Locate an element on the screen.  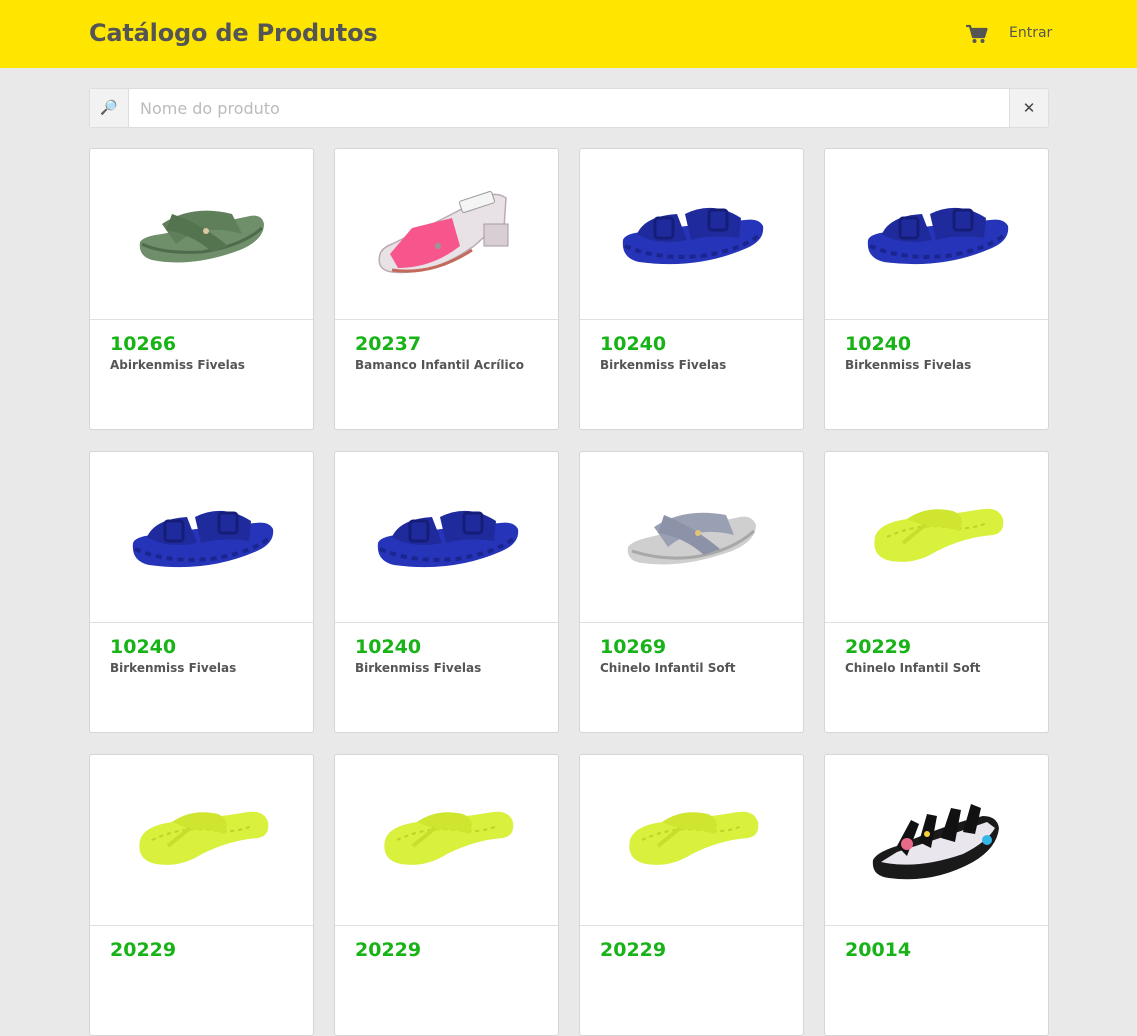
product-code: 10266 is located at coordinates (201, 344).